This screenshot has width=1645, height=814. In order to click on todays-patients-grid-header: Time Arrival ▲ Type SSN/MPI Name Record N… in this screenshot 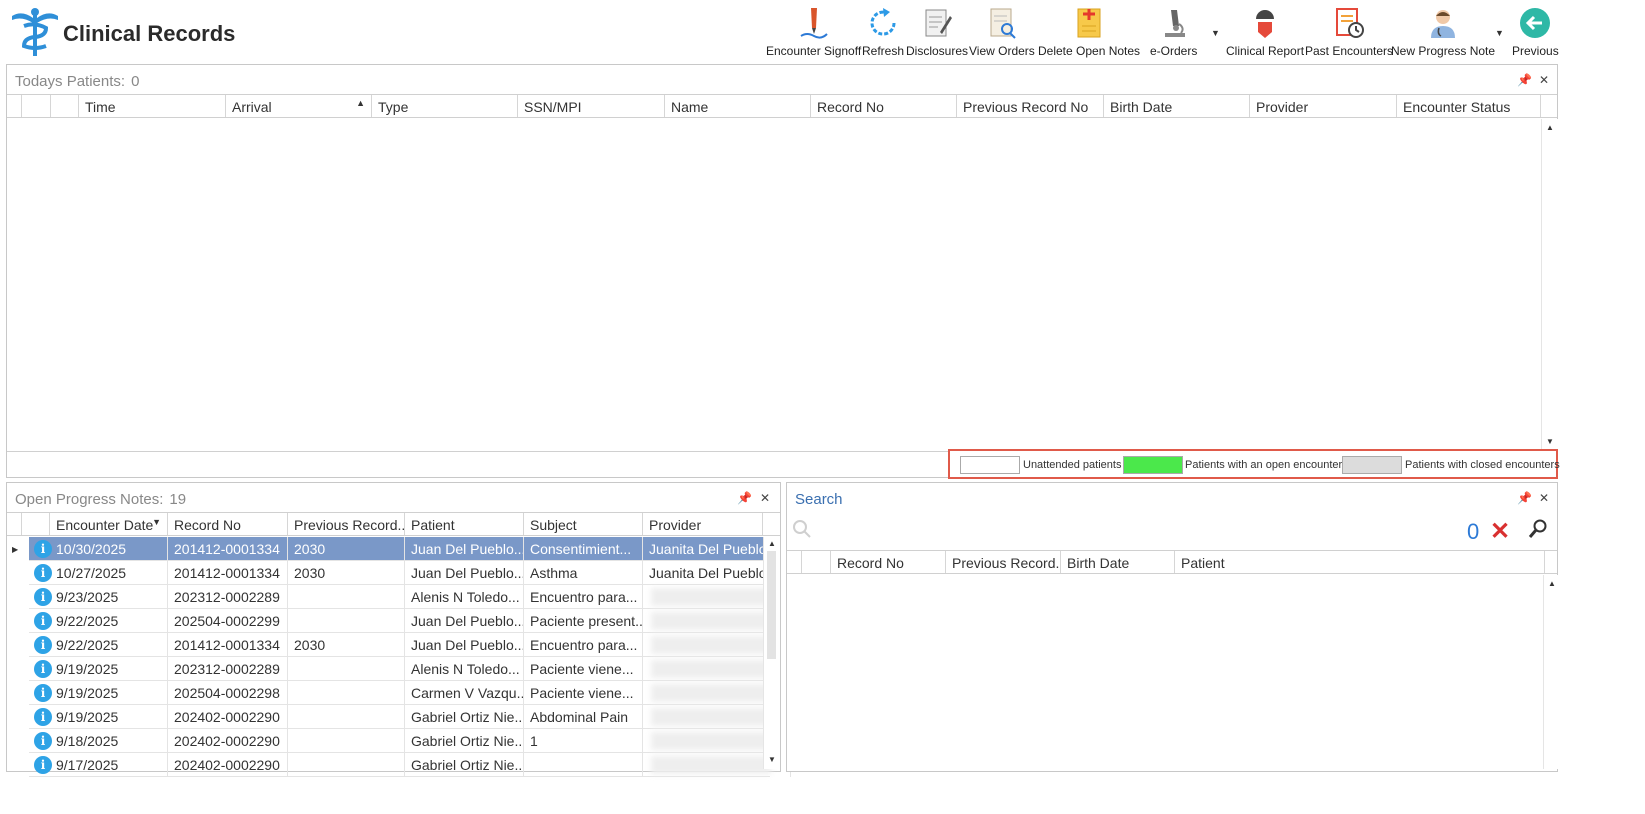, I will do `click(782, 106)`.